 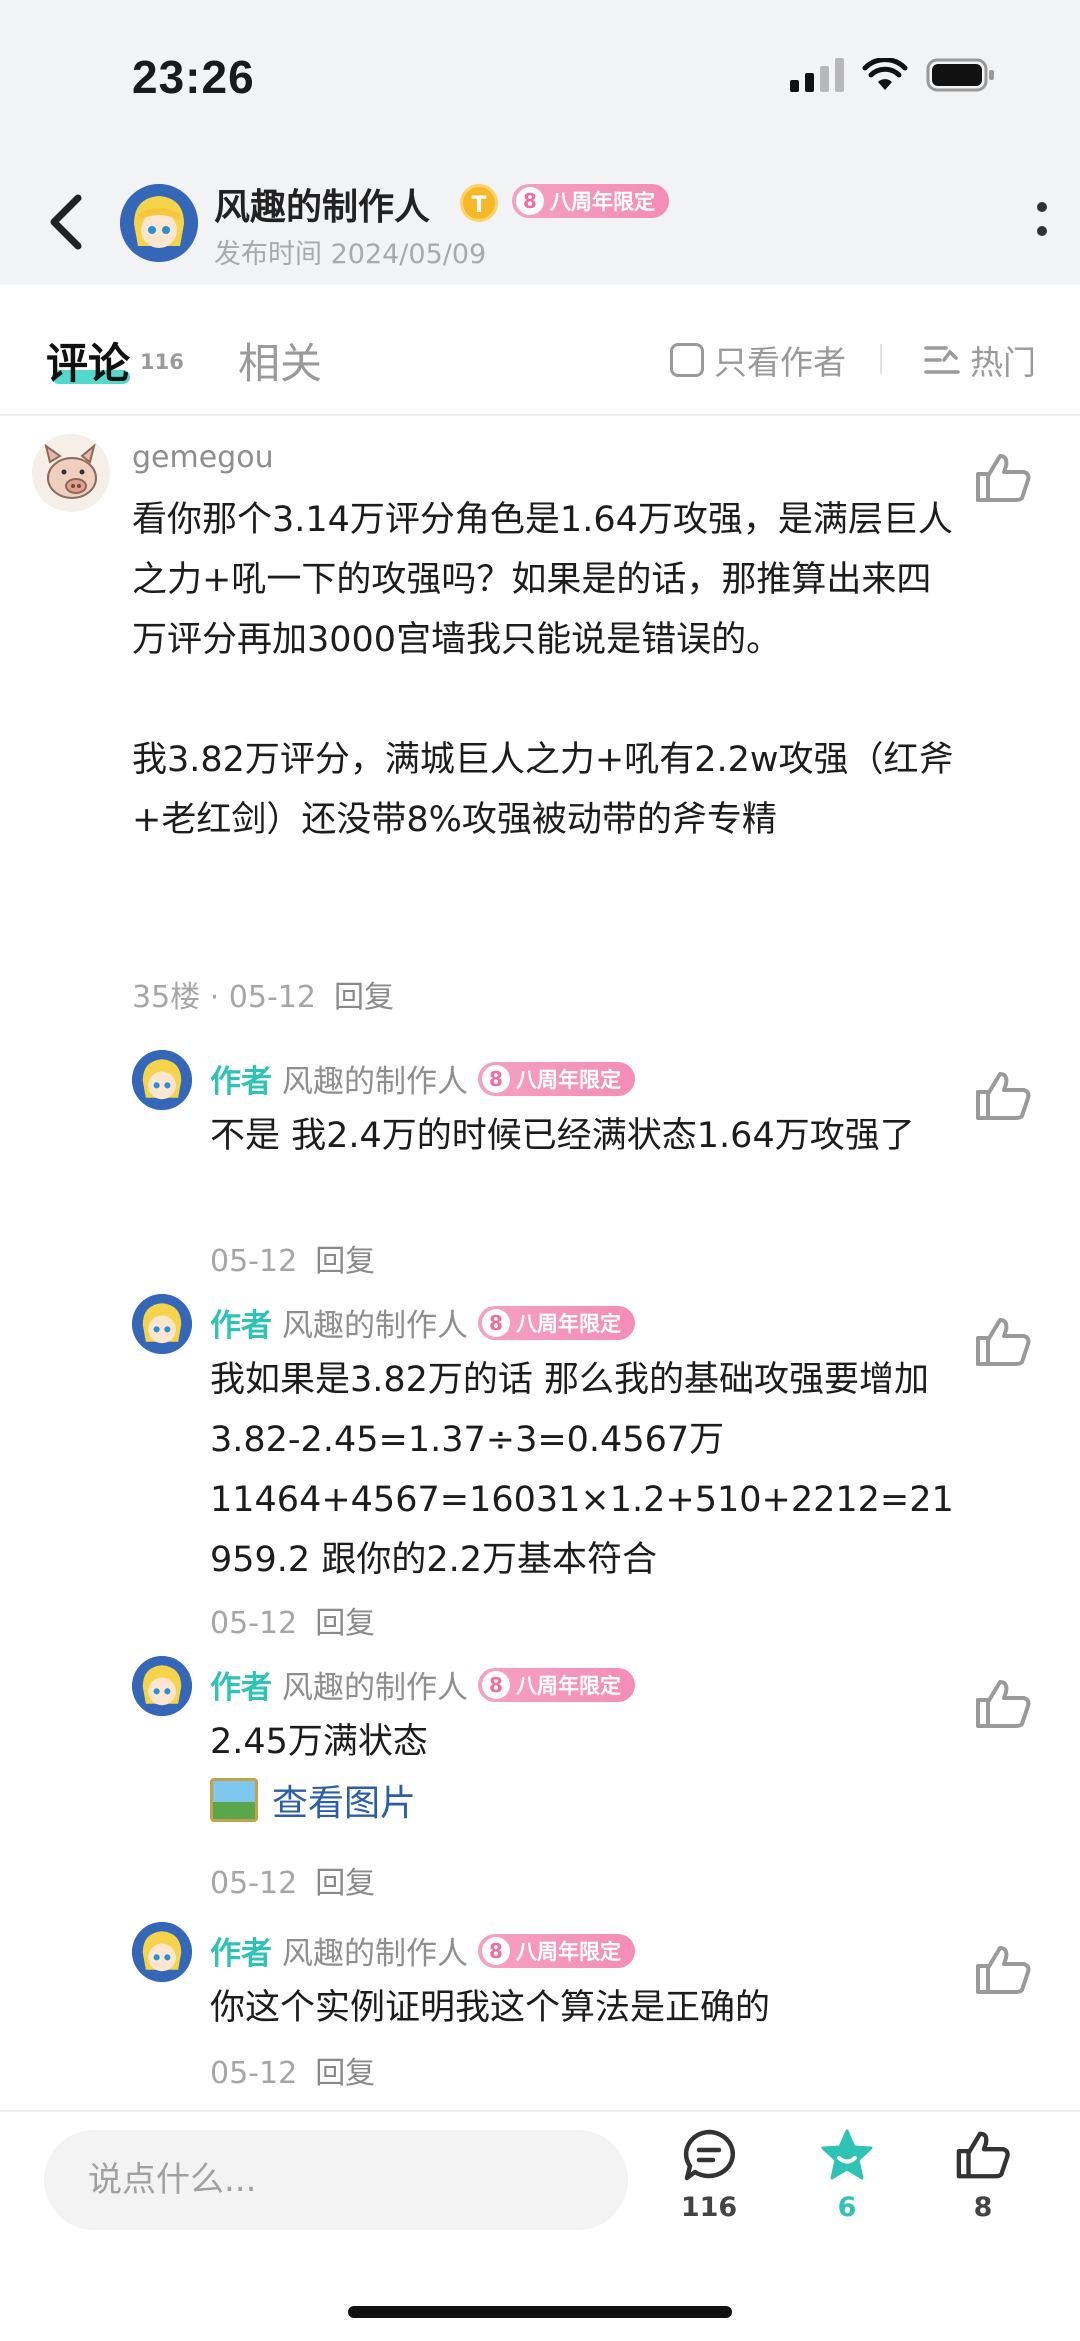 I want to click on comment-bubble-icon, so click(x=709, y=2155).